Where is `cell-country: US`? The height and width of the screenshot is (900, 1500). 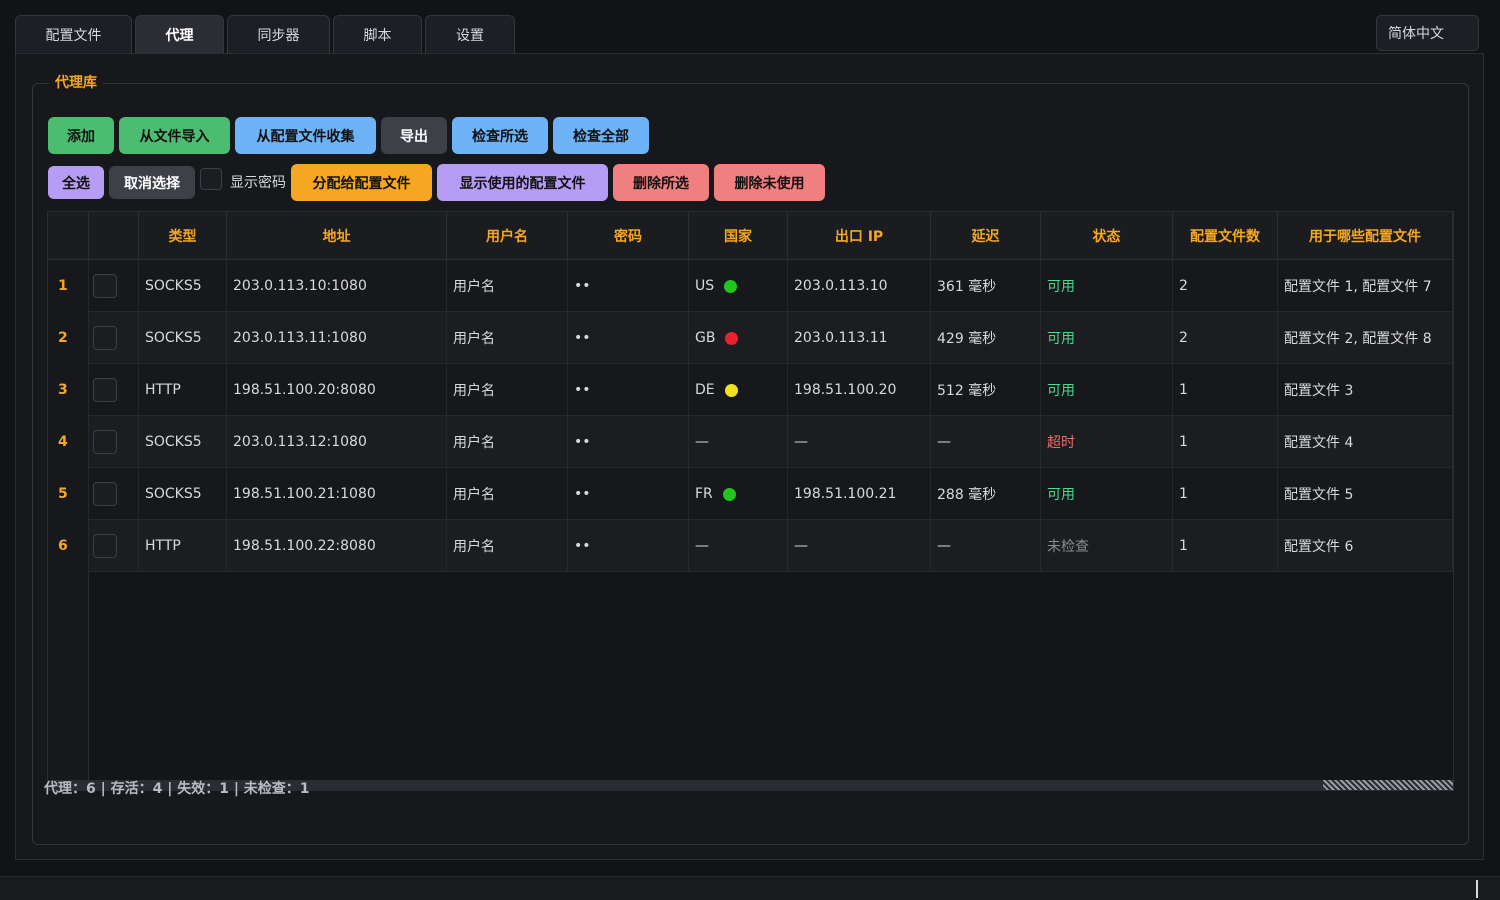 cell-country: US is located at coordinates (738, 286).